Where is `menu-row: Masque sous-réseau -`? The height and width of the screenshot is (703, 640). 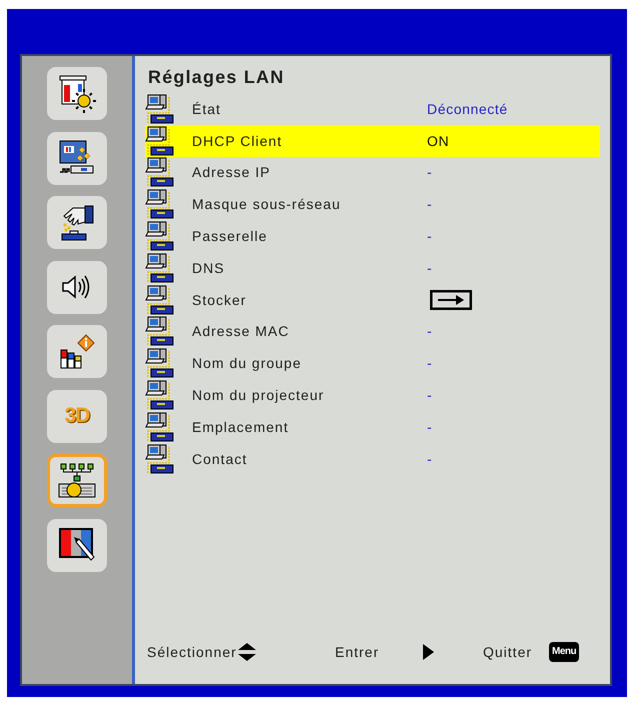 menu-row: Masque sous-réseau - is located at coordinates (372, 204).